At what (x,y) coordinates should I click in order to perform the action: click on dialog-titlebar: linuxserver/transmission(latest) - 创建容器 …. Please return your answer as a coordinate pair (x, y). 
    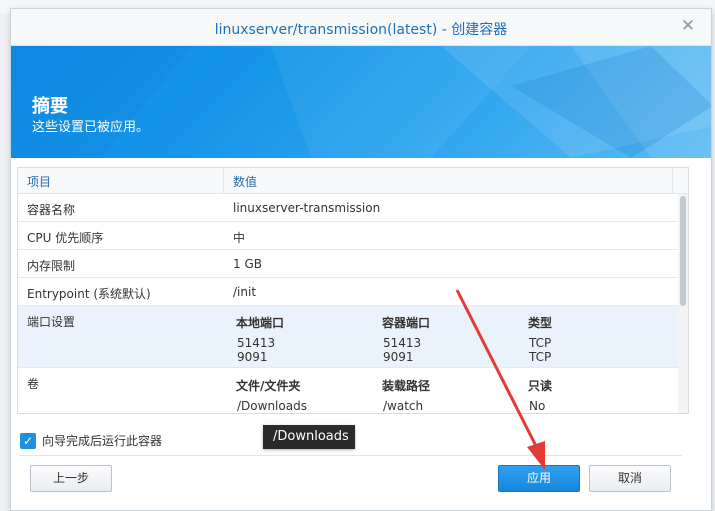
    Looking at the image, I should click on (361, 27).